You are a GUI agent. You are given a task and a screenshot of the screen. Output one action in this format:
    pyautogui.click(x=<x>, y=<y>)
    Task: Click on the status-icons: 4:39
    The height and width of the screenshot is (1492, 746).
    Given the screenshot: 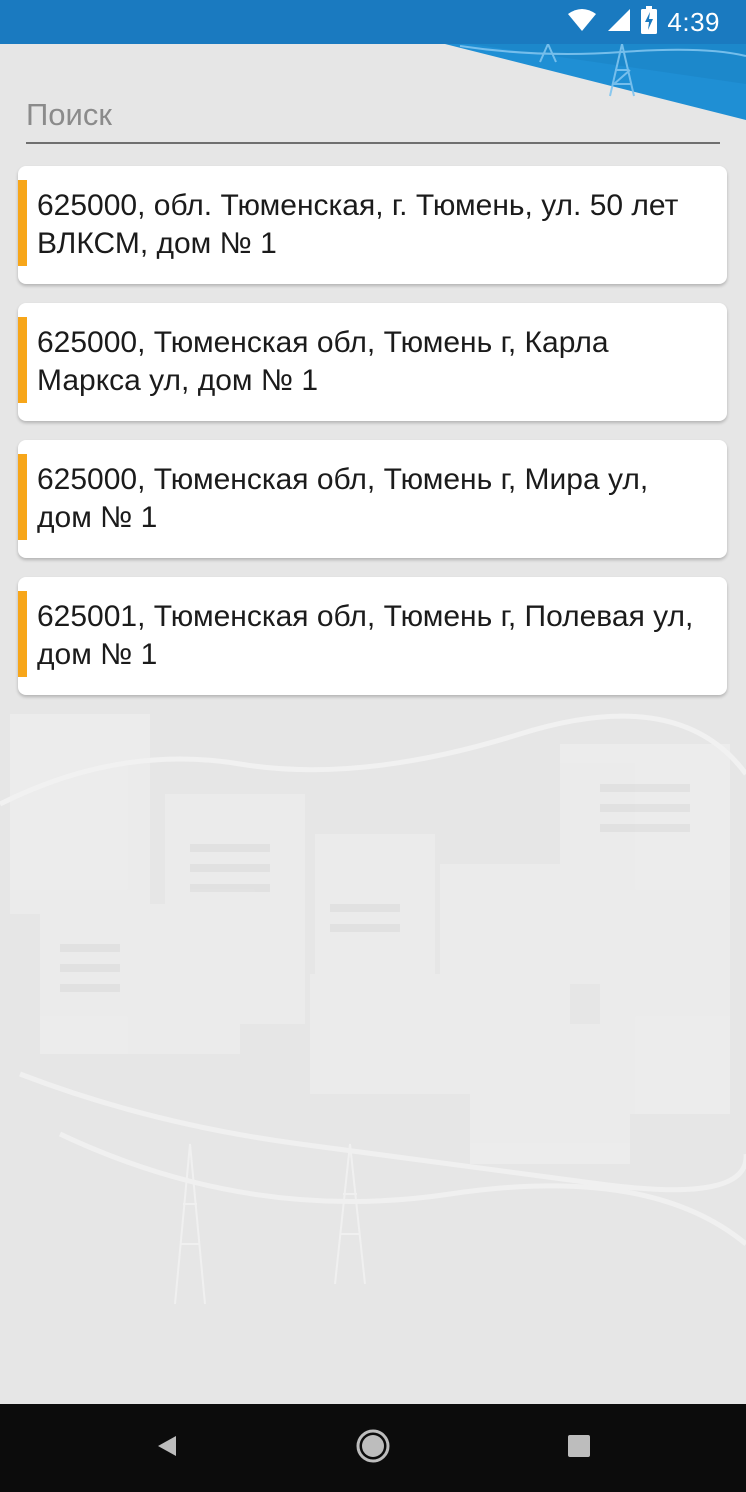 What is the action you would take?
    pyautogui.click(x=643, y=22)
    